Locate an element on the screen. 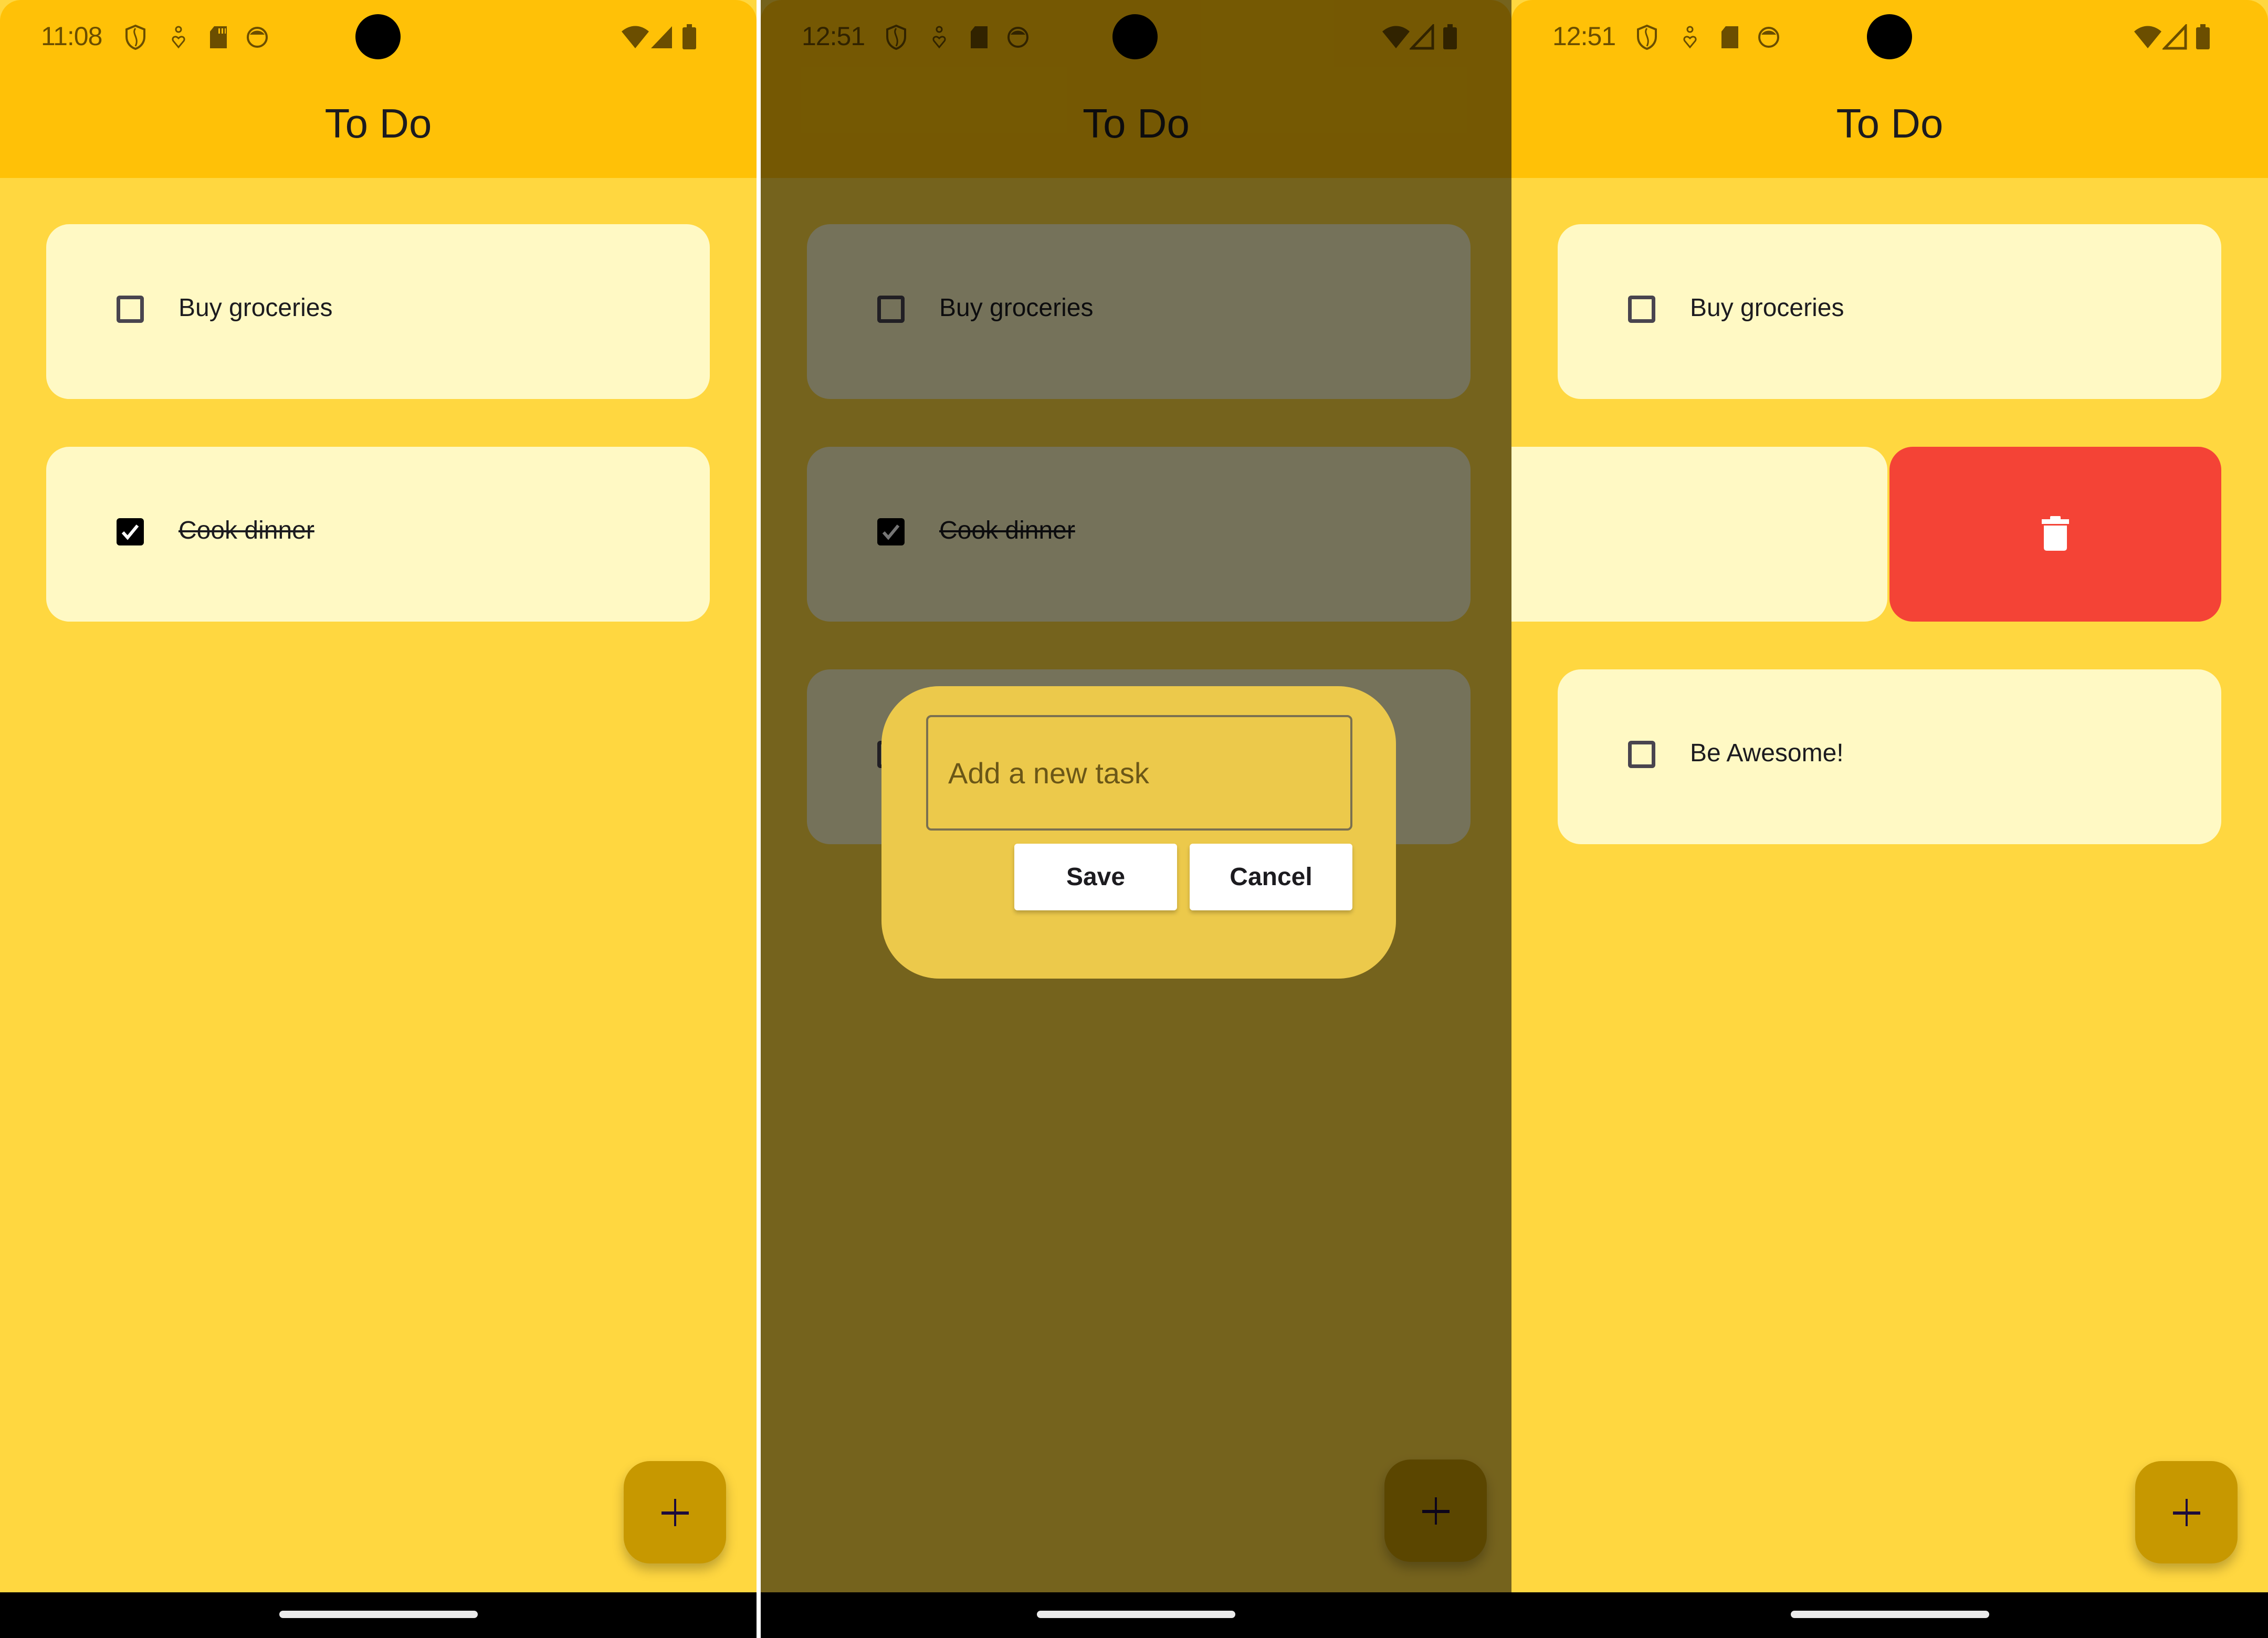  delete-action is located at coordinates (2055, 534).